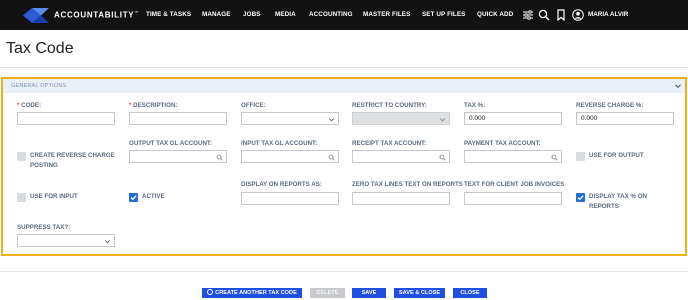  What do you see at coordinates (578, 15) in the screenshot?
I see `user-circle-icon` at bounding box center [578, 15].